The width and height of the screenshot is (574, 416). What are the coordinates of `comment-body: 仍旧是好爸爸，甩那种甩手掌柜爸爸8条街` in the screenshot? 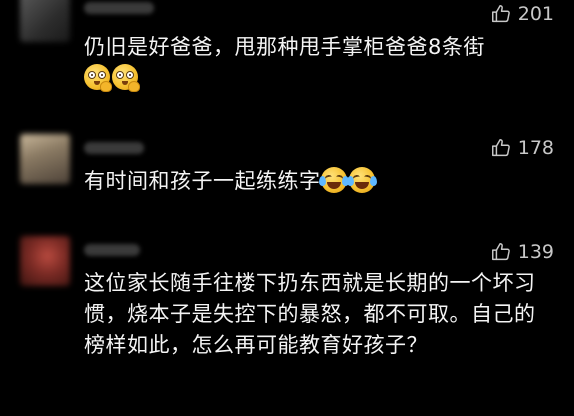 It's located at (284, 47).